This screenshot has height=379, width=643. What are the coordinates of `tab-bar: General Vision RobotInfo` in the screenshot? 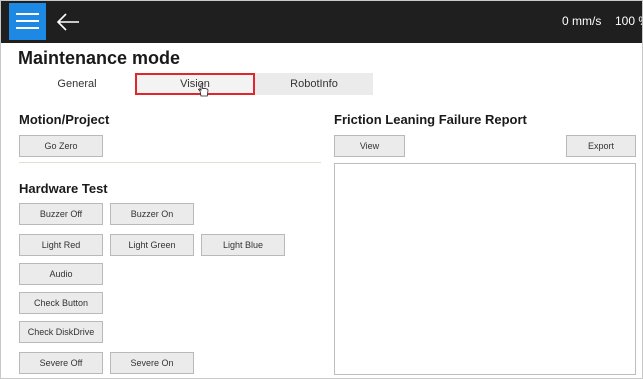 It's located at (196, 84).